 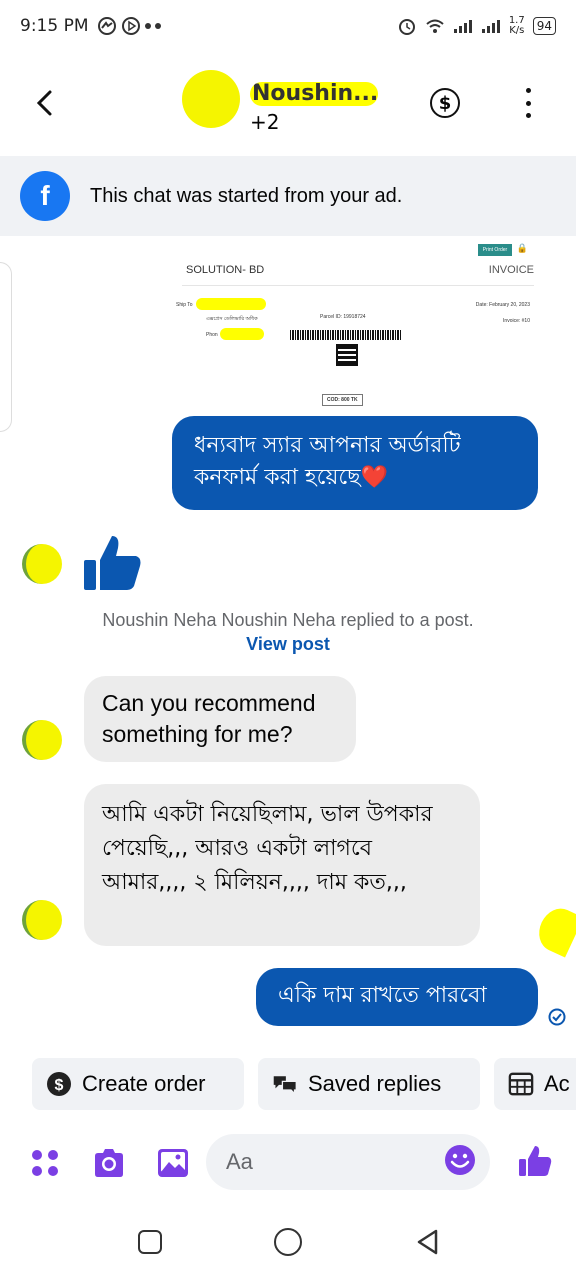 What do you see at coordinates (535, 1084) in the screenshot?
I see `appointment-button: Ac` at bounding box center [535, 1084].